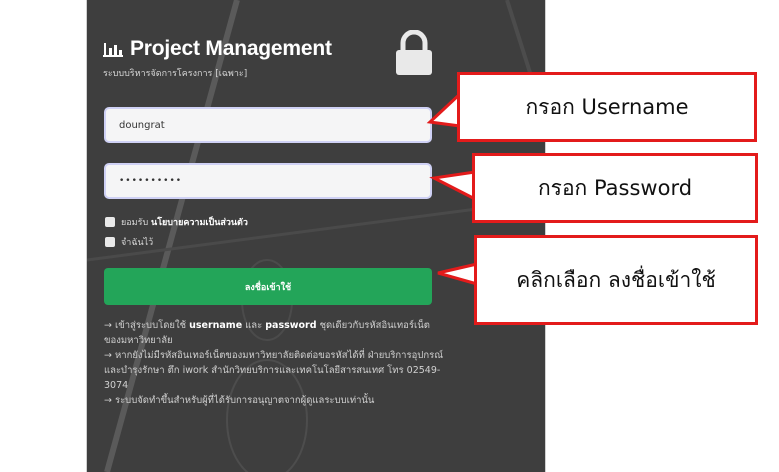 The image size is (779, 472). What do you see at coordinates (414, 52) in the screenshot?
I see `lock-icon` at bounding box center [414, 52].